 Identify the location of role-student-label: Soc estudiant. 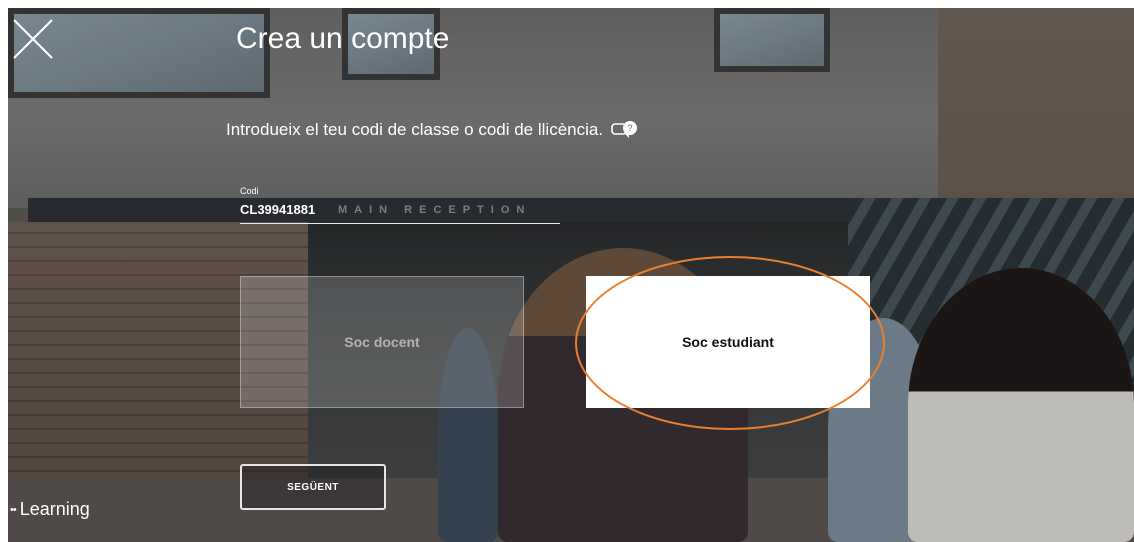
(728, 342).